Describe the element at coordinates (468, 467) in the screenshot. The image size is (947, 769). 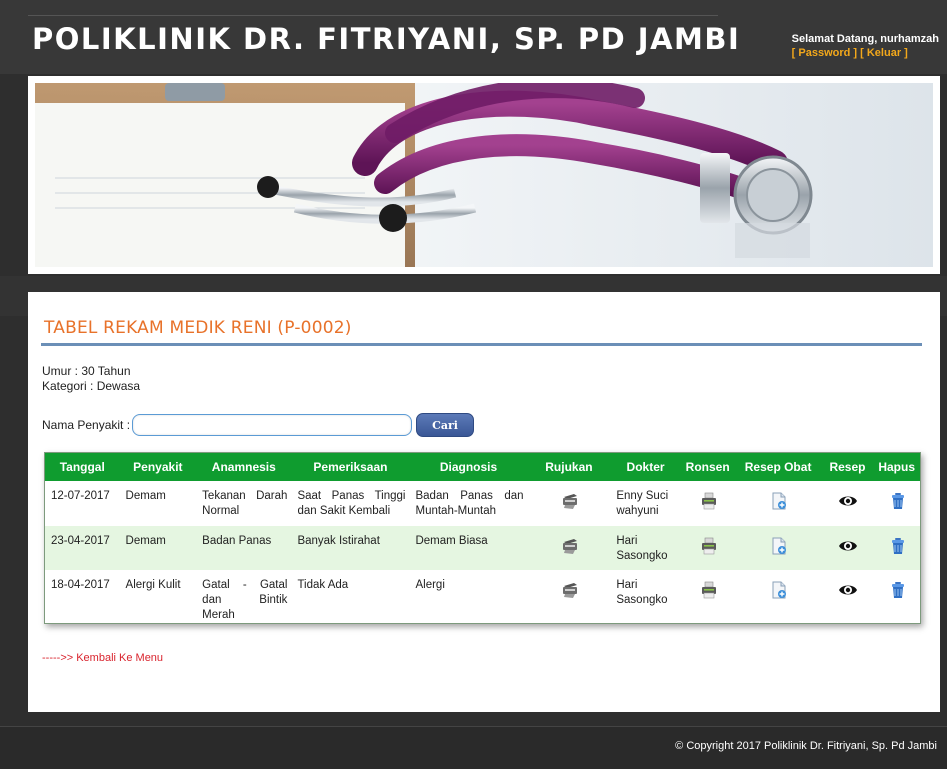
I see `column-header-diagnosis: Diagnosis` at that location.